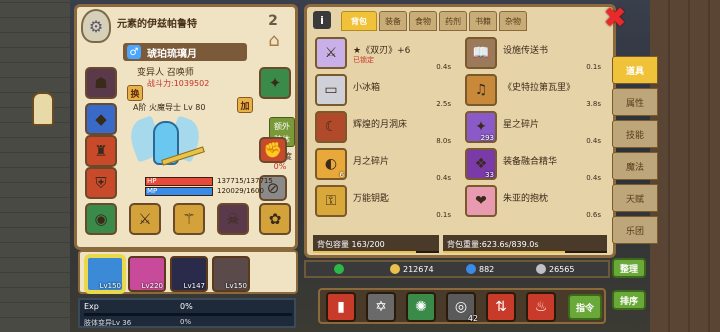 Image resolution: width=720 pixels, height=332 pixels. What do you see at coordinates (165, 73) in the screenshot?
I see `race-class: 变异人 召唤师` at bounding box center [165, 73].